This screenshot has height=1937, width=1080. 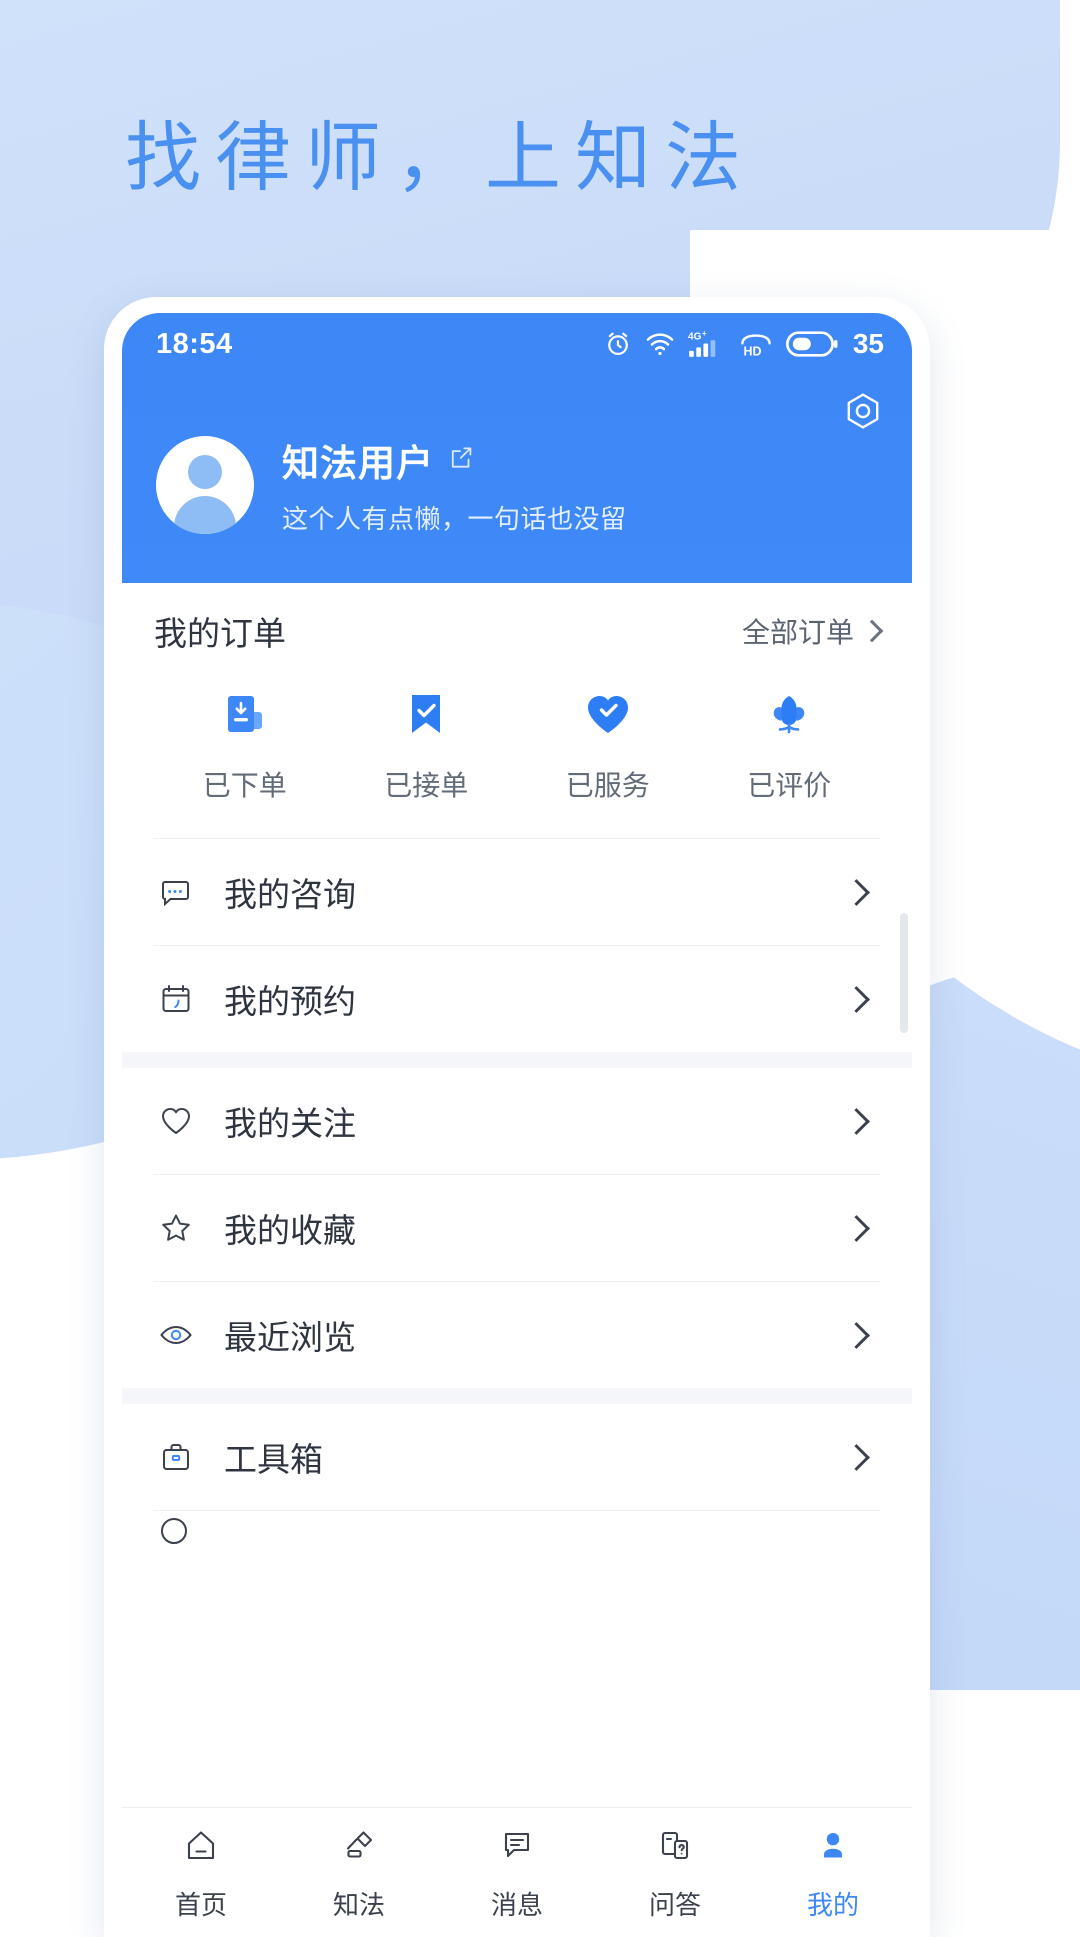 What do you see at coordinates (811, 344) in the screenshot?
I see `battery-icon` at bounding box center [811, 344].